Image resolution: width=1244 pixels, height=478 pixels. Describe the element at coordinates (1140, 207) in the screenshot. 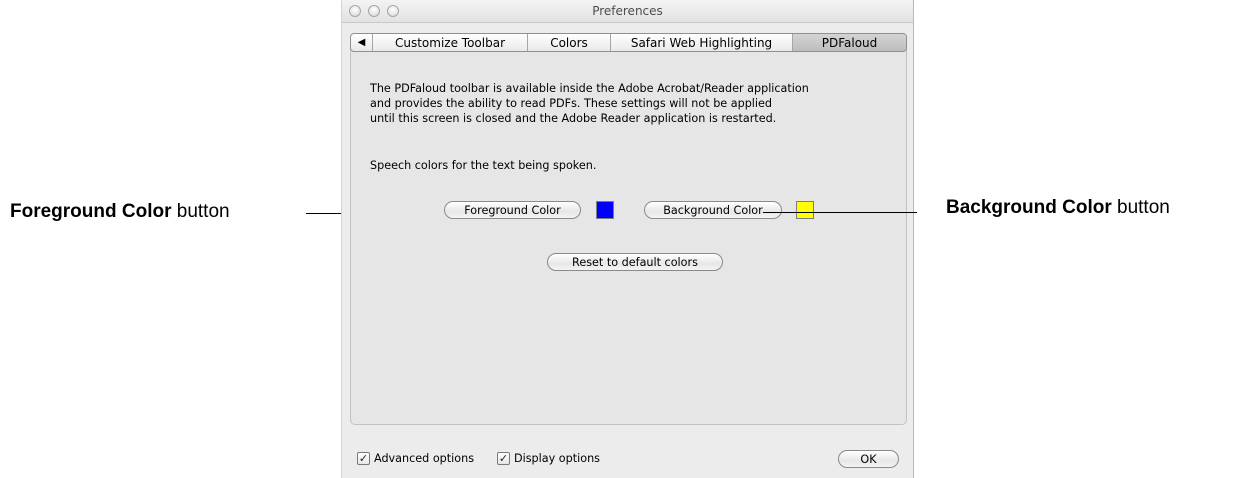

I see `background-callout-rest: button` at that location.